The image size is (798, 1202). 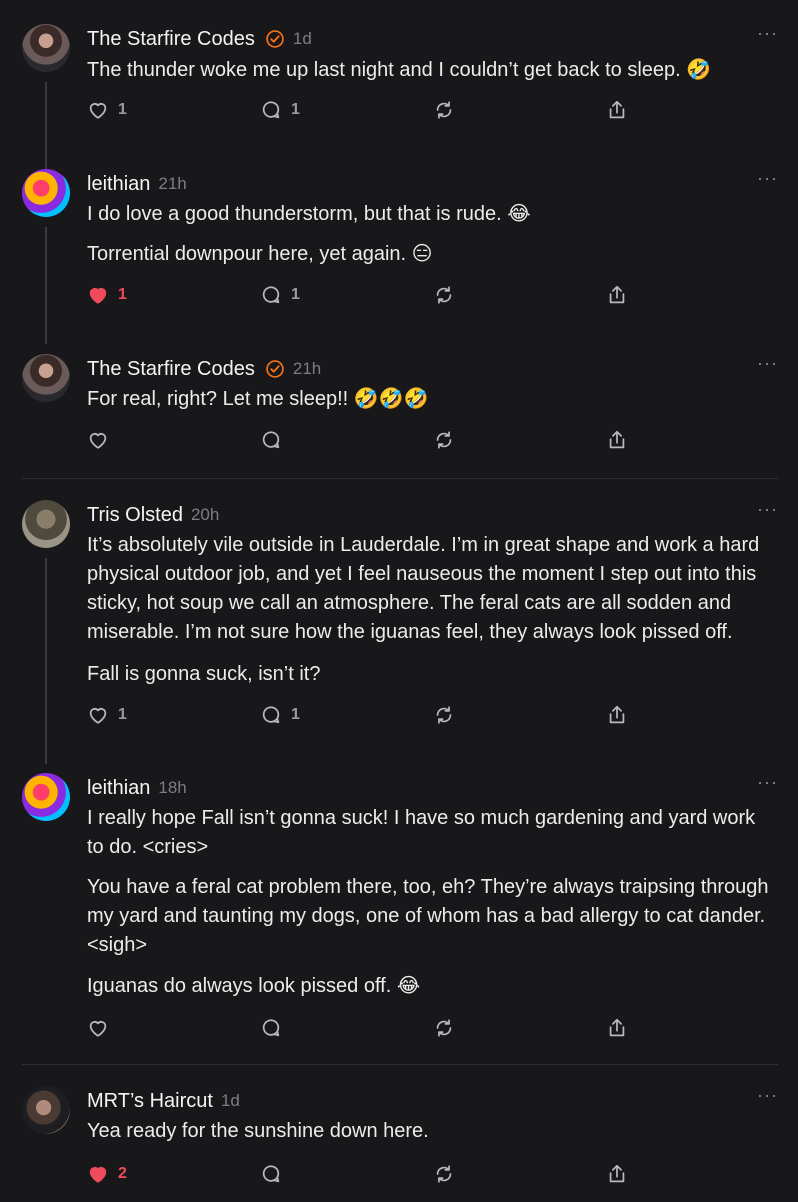 I want to click on post-actions: 2, so click(x=367, y=1174).